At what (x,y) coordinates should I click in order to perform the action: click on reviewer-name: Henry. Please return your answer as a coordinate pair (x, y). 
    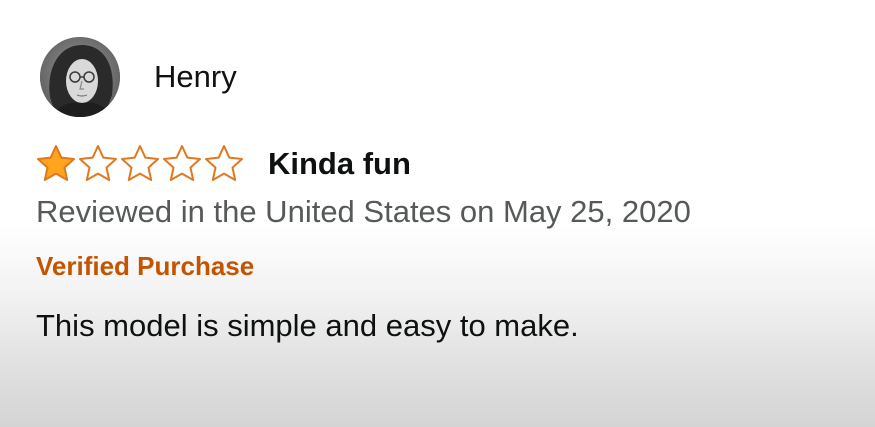
    Looking at the image, I should click on (195, 77).